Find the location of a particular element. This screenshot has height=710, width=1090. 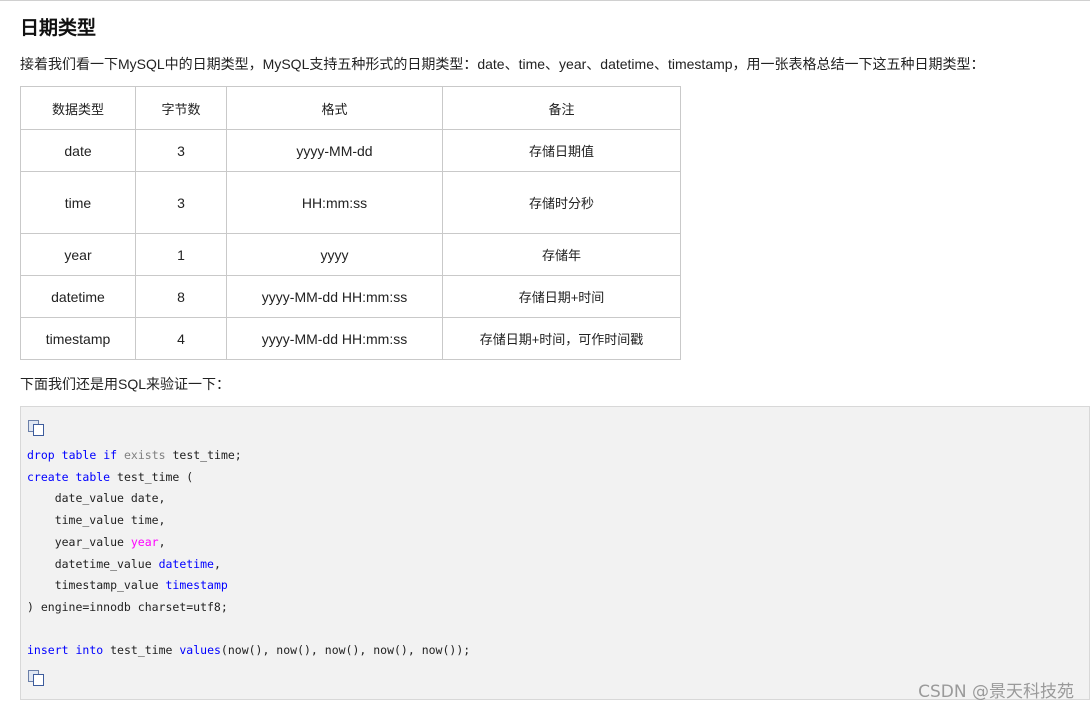

code-line: ) engine=innodb charset=utf8; is located at coordinates (127, 606).